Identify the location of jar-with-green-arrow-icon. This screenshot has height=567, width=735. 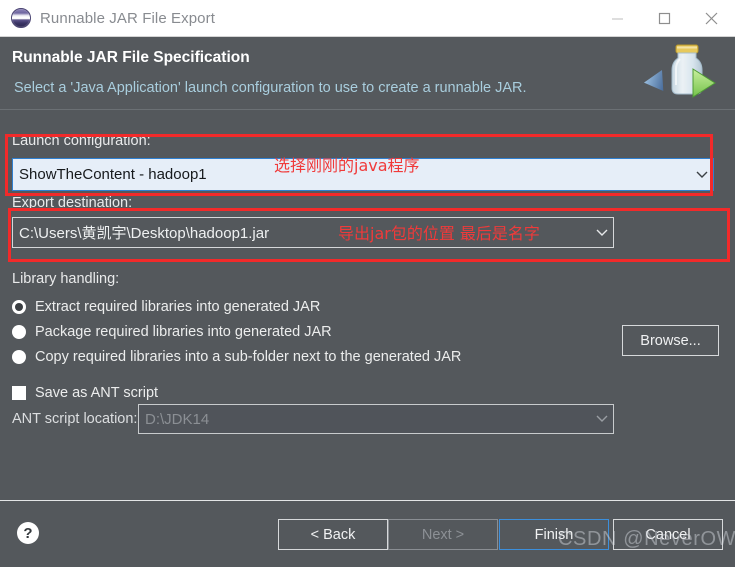
(679, 71).